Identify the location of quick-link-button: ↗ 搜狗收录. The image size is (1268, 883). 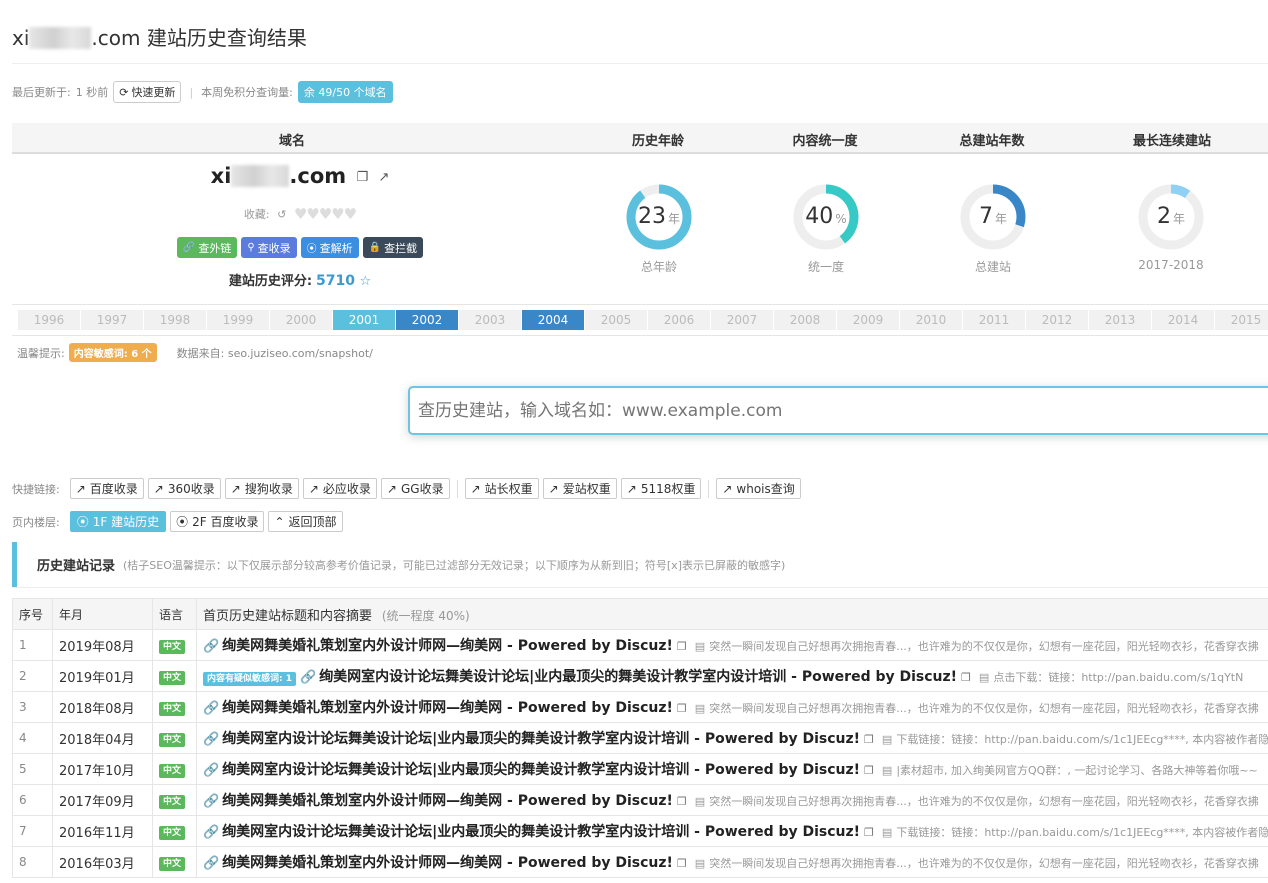
(261, 488).